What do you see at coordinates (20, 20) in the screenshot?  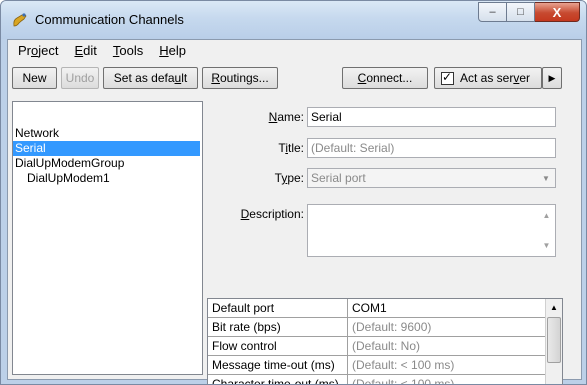 I see `app-icon` at bounding box center [20, 20].